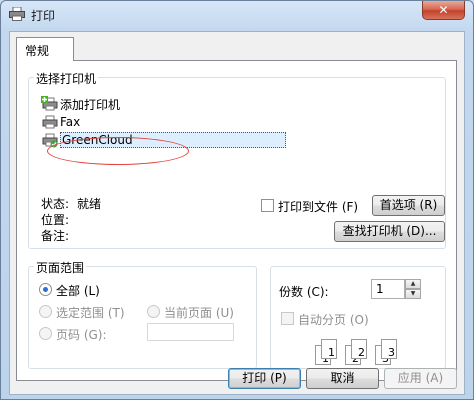 The height and width of the screenshot is (400, 474). What do you see at coordinates (190, 332) in the screenshot?
I see `pages-input` at bounding box center [190, 332].